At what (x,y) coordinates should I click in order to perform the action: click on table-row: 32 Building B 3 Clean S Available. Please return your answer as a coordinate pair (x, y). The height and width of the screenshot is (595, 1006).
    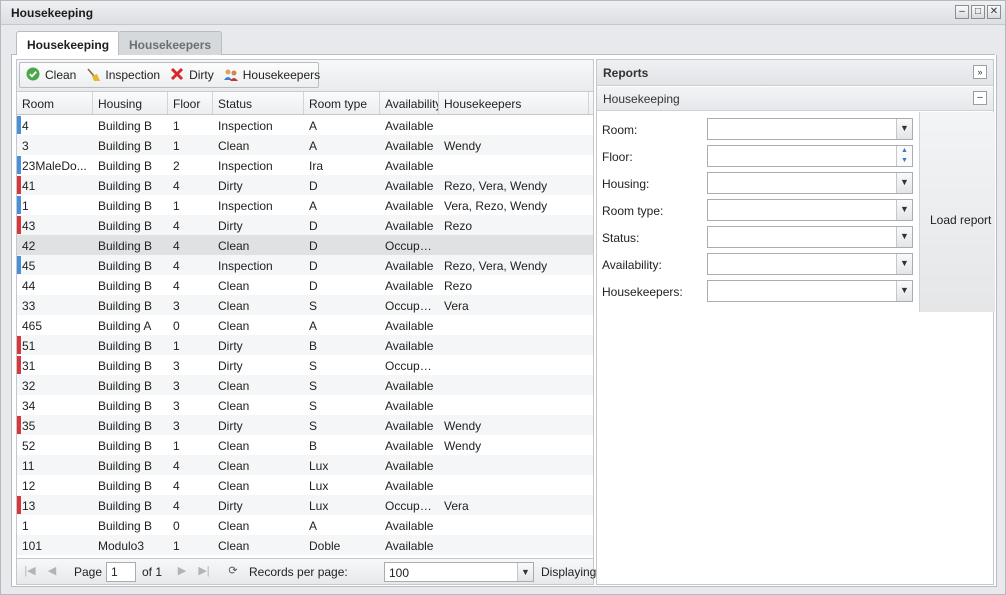
    Looking at the image, I should click on (305, 385).